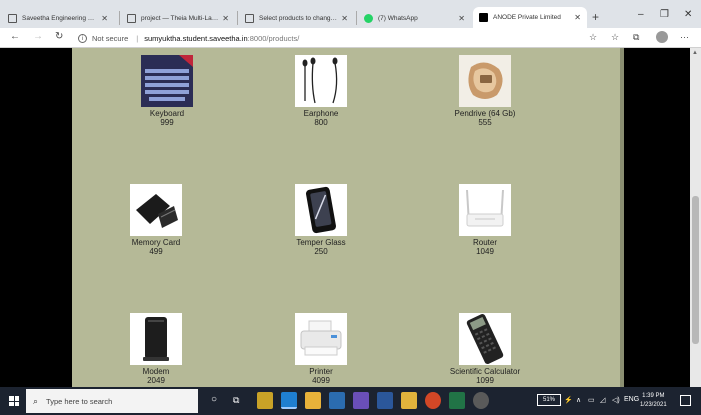  What do you see at coordinates (485, 122) in the screenshot?
I see `product-price: 555` at bounding box center [485, 122].